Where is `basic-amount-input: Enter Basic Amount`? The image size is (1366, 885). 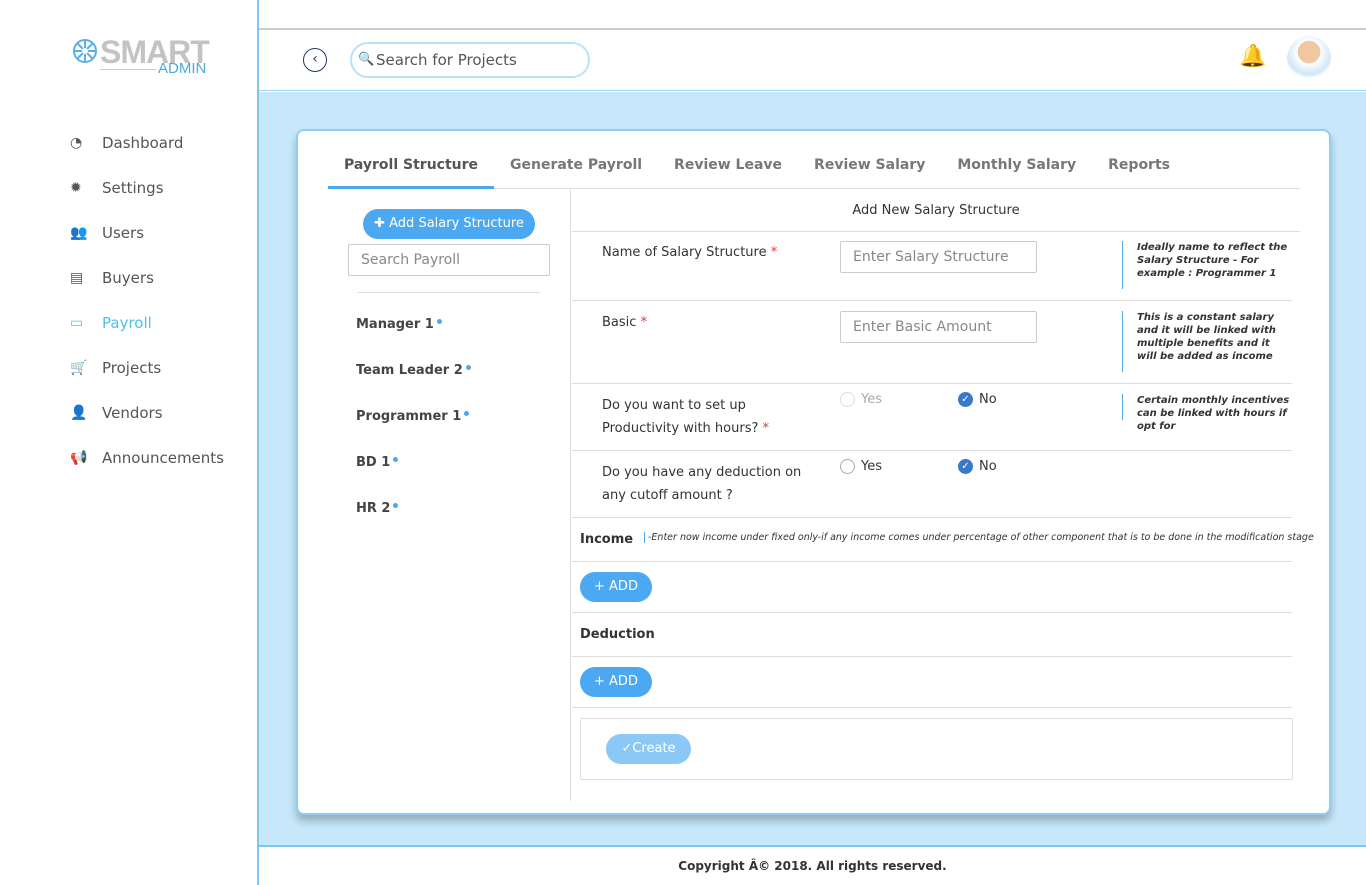 basic-amount-input: Enter Basic Amount is located at coordinates (938, 327).